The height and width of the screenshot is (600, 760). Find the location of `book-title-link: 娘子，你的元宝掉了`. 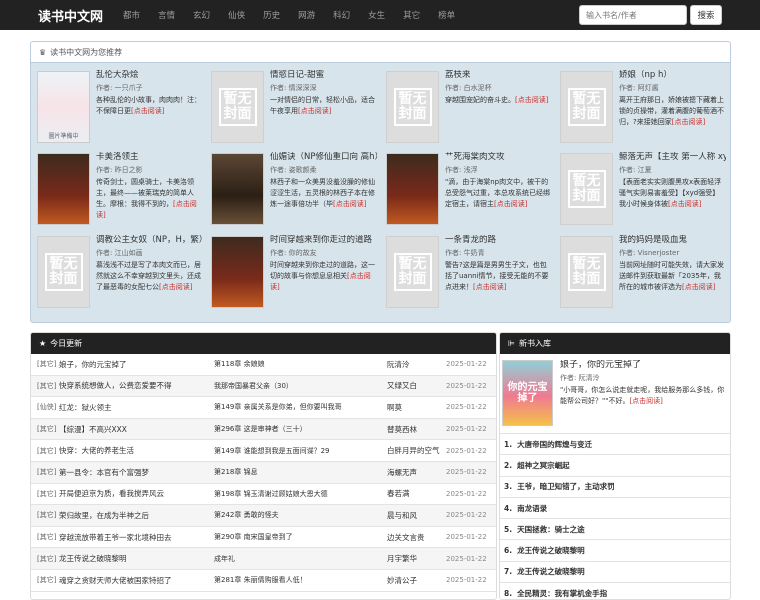

book-title-link: 娘子，你的元宝掉了 is located at coordinates (136, 364).